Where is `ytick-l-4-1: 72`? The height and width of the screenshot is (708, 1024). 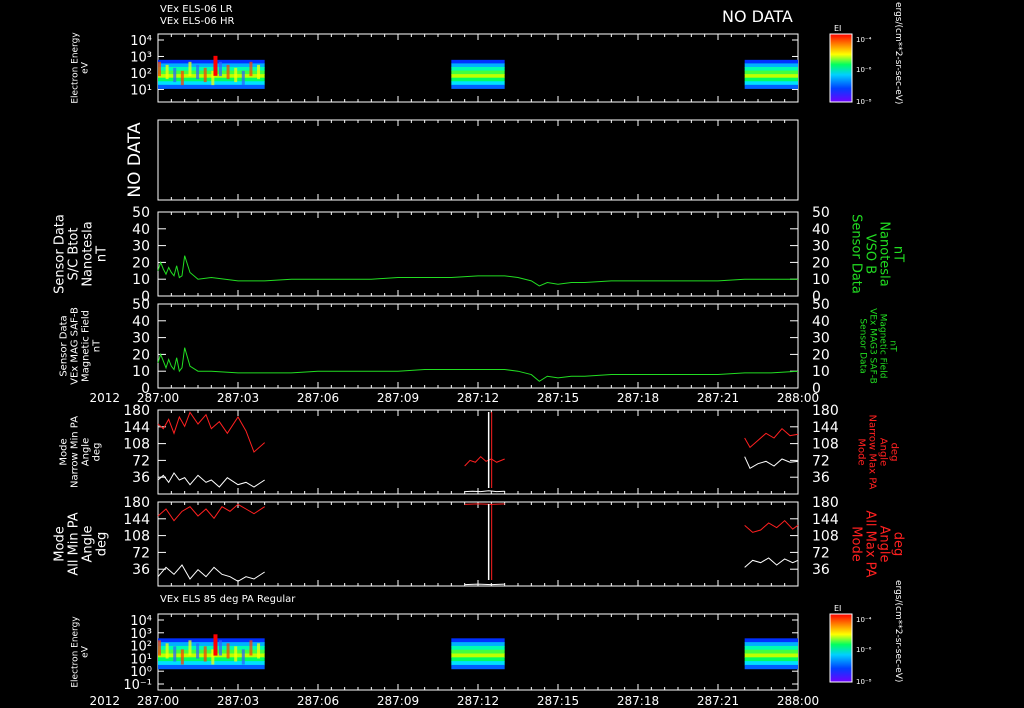
ytick-l-4-1: 72 is located at coordinates (141, 461).